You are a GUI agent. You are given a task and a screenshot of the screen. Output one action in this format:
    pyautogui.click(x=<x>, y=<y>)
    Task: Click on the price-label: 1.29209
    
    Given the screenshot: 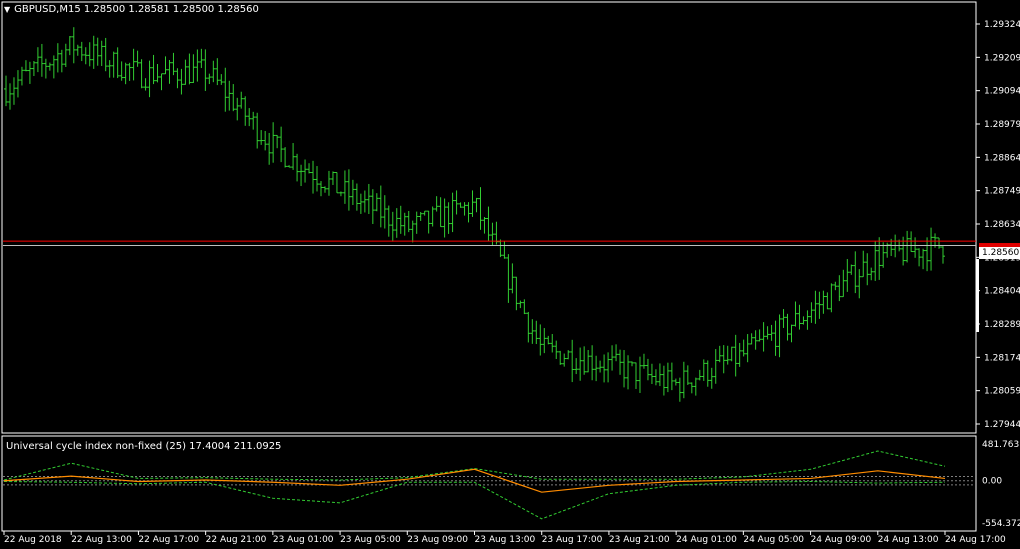 What is the action you would take?
    pyautogui.click(x=1002, y=58)
    